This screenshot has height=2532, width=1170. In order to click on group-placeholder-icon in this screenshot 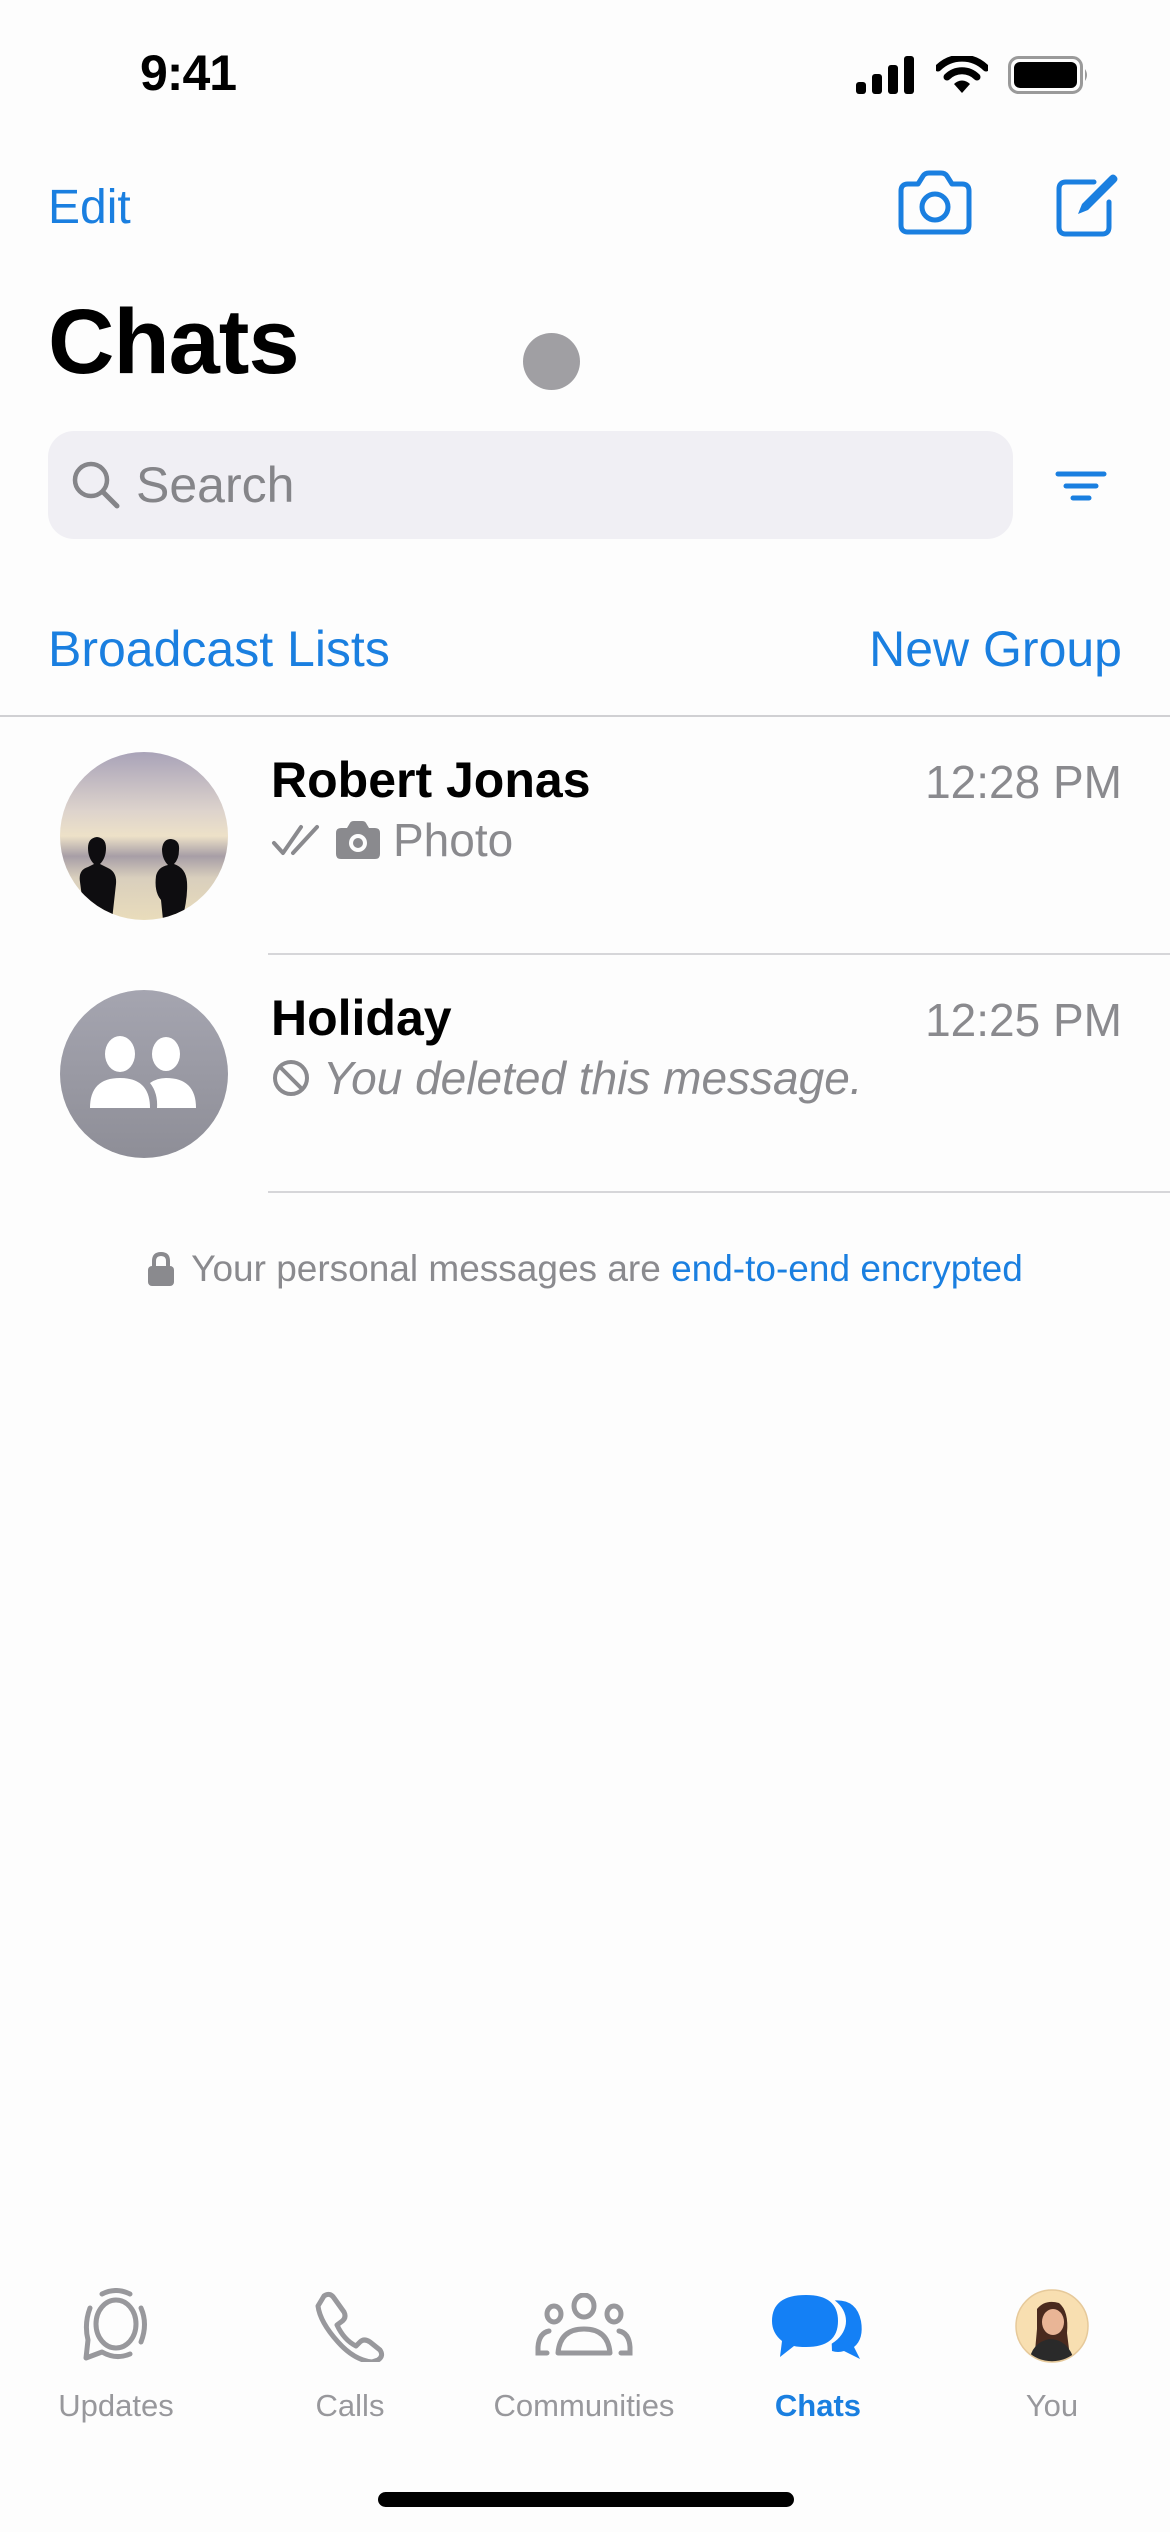, I will do `click(144, 1074)`.